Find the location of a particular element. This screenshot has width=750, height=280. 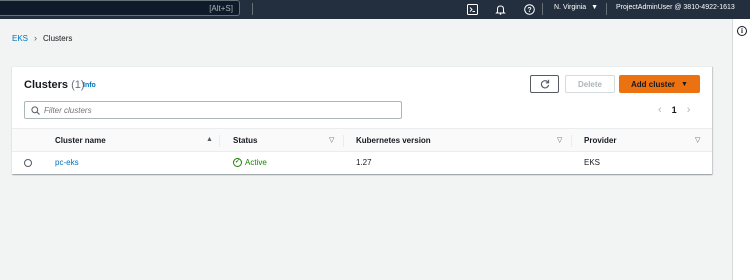

account-label: ProjectAdminUser @ 3810-4922-1613 is located at coordinates (675, 7).